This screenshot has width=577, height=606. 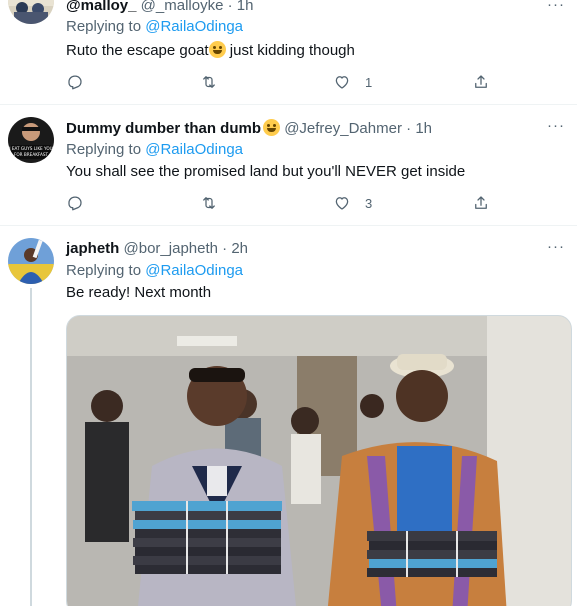 I want to click on like-button: 3, so click(x=352, y=203).